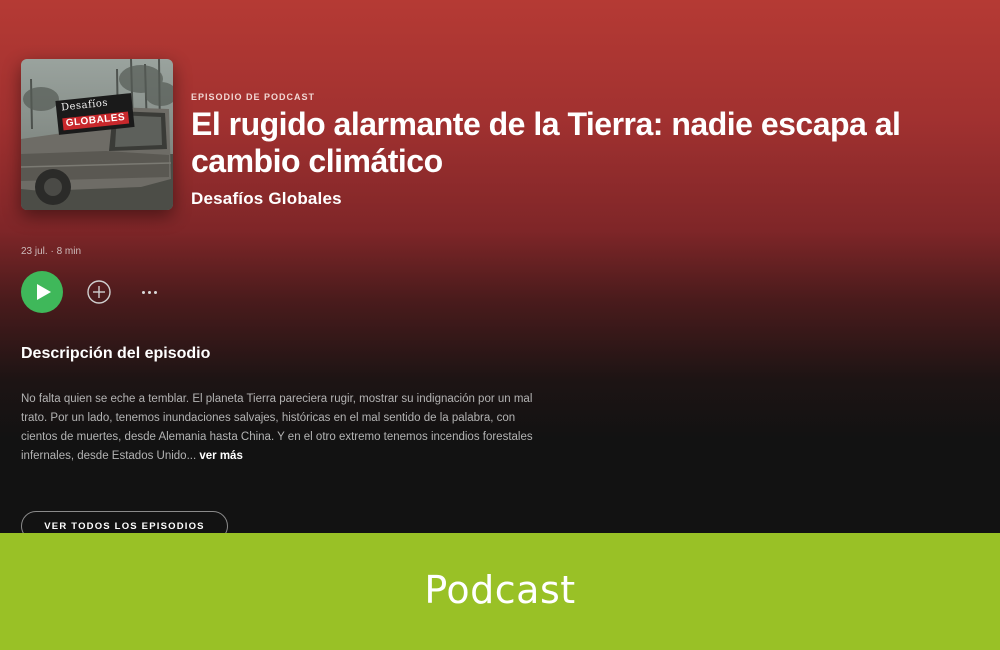 Image resolution: width=1000 pixels, height=650 pixels. I want to click on description-heading: Descripción del episodio, so click(116, 353).